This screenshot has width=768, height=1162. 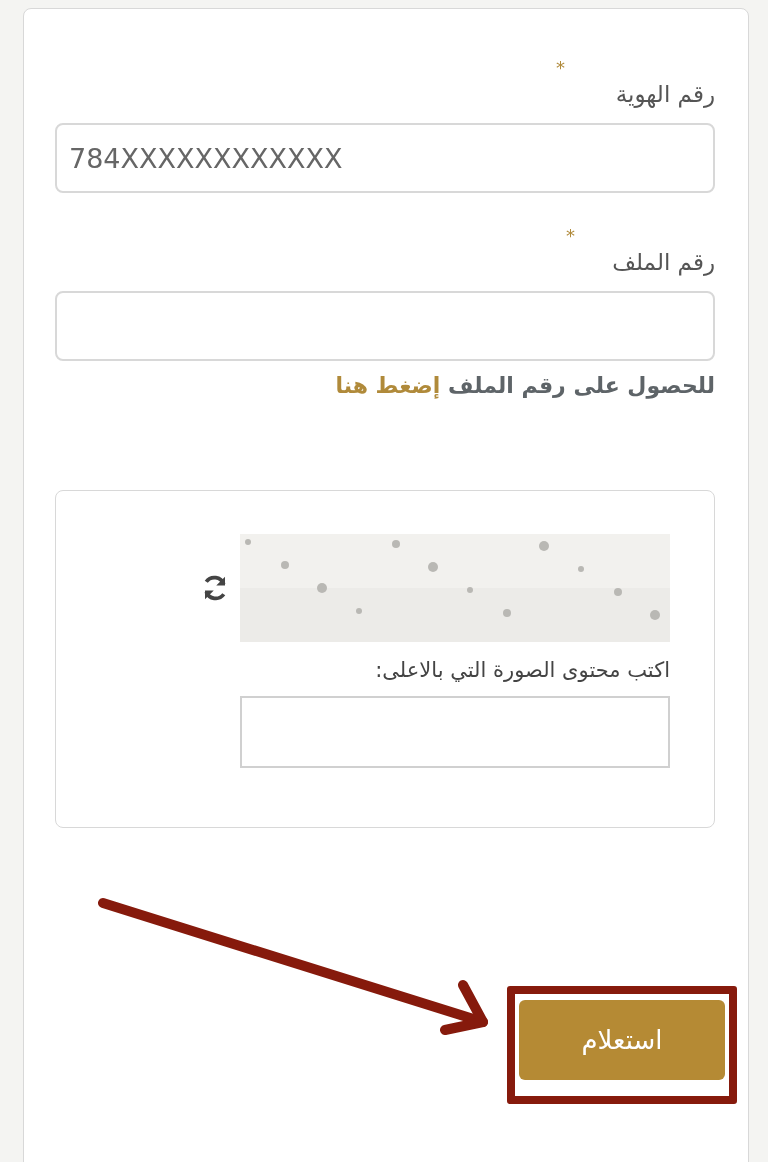 What do you see at coordinates (665, 94) in the screenshot?
I see `field-label: رقم الهوية` at bounding box center [665, 94].